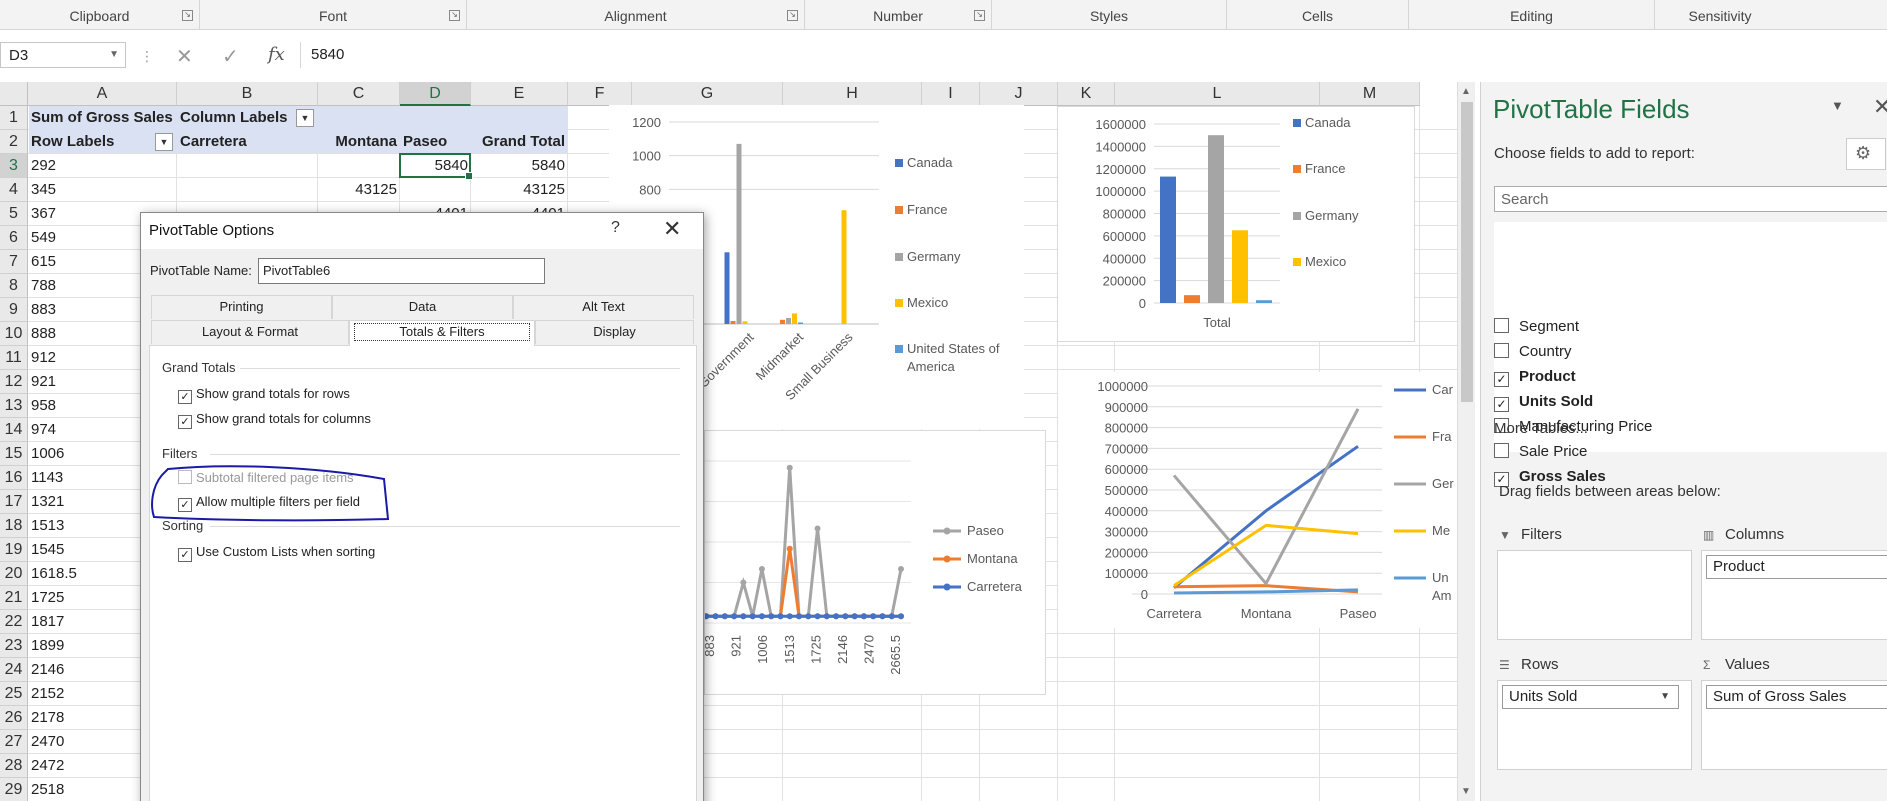 The width and height of the screenshot is (1887, 801). Describe the element at coordinates (14, 670) in the screenshot. I see `row-header-24: 24` at that location.